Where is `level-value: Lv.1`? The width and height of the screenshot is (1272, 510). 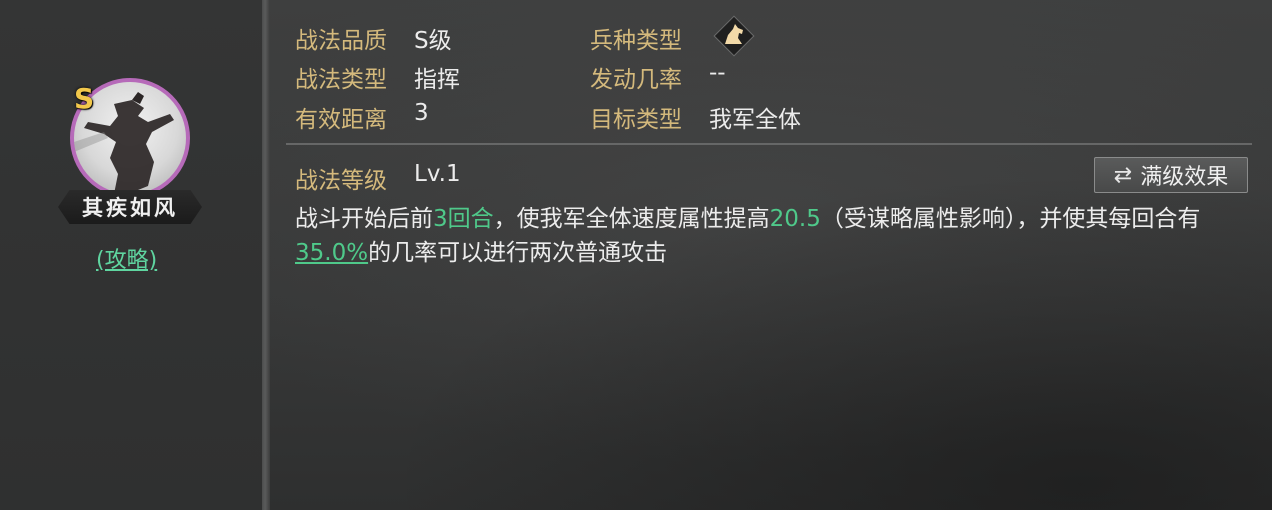 level-value: Lv.1 is located at coordinates (437, 174).